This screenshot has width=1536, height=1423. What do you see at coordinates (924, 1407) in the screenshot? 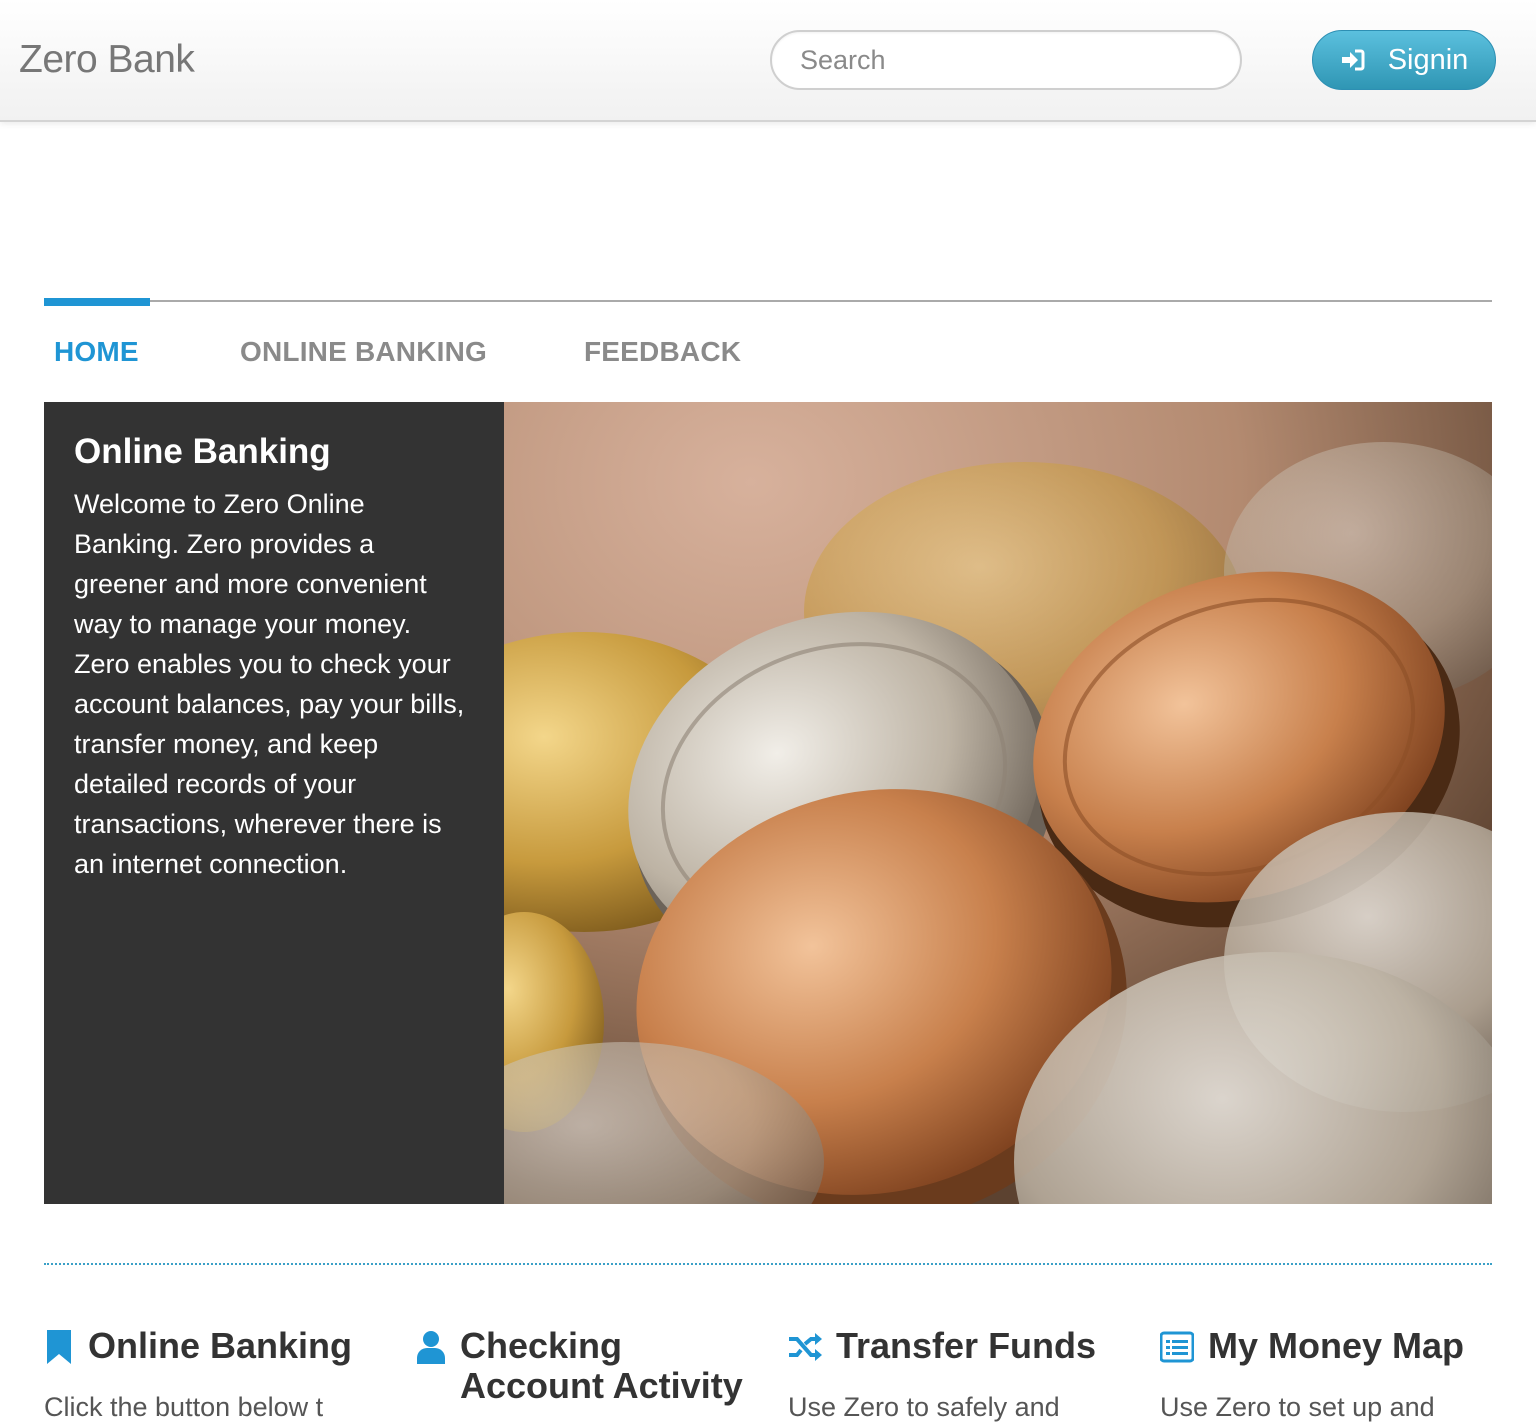
I see `feature-text: Use Zero to safely and` at bounding box center [924, 1407].